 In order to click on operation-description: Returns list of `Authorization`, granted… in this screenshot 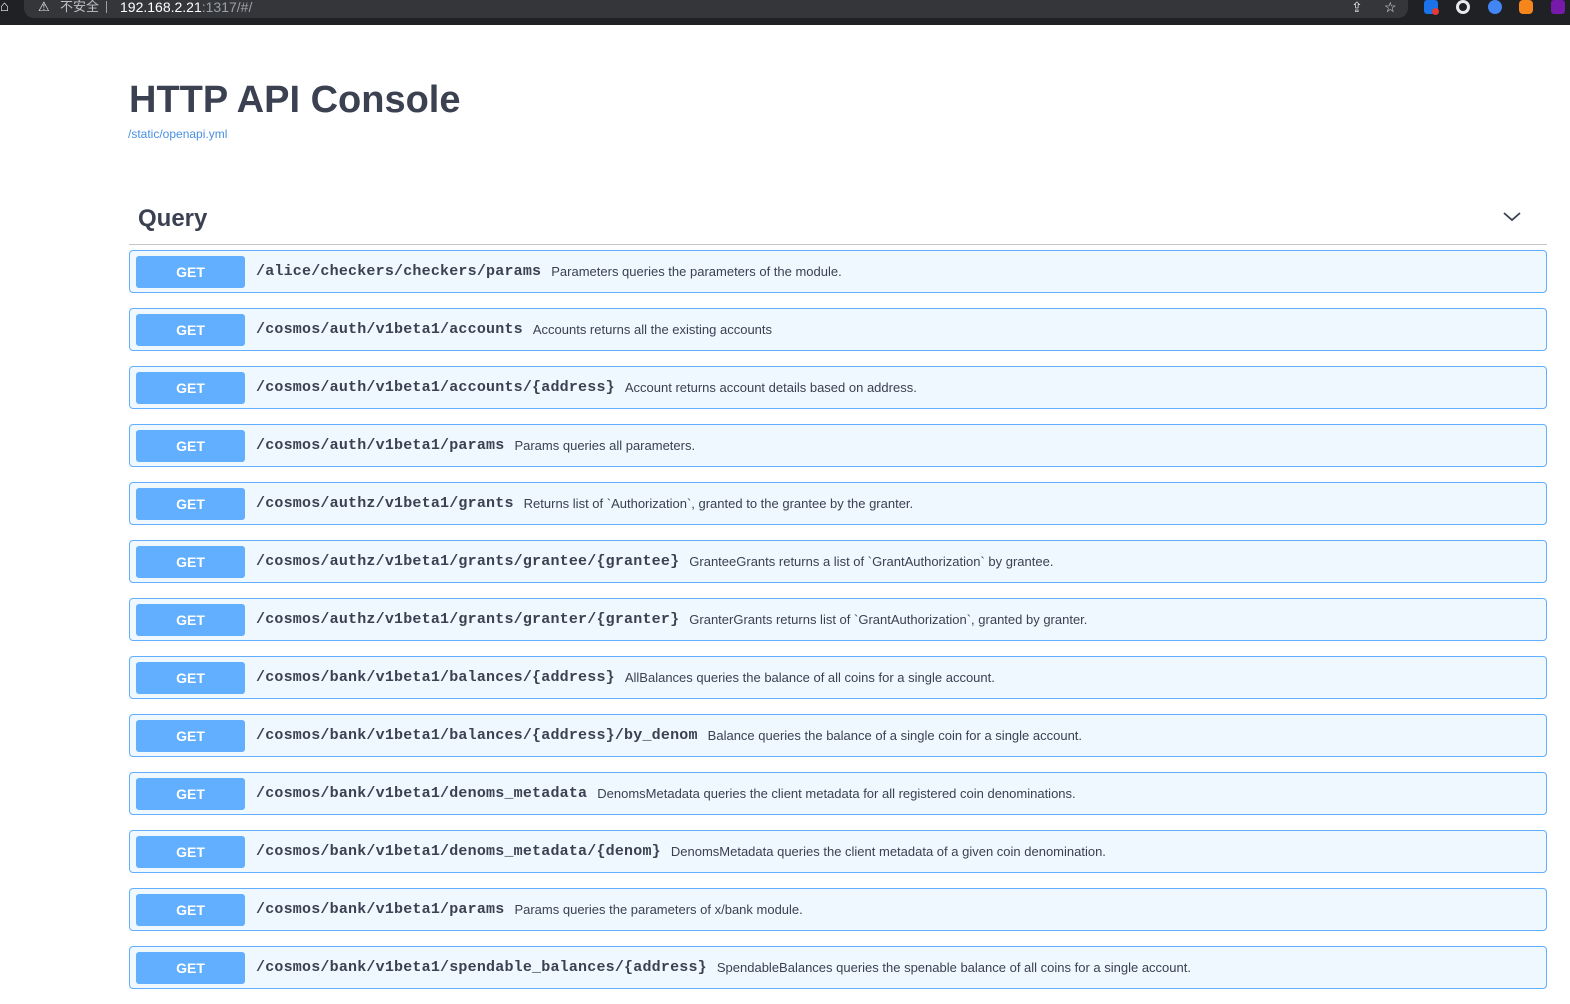, I will do `click(718, 503)`.